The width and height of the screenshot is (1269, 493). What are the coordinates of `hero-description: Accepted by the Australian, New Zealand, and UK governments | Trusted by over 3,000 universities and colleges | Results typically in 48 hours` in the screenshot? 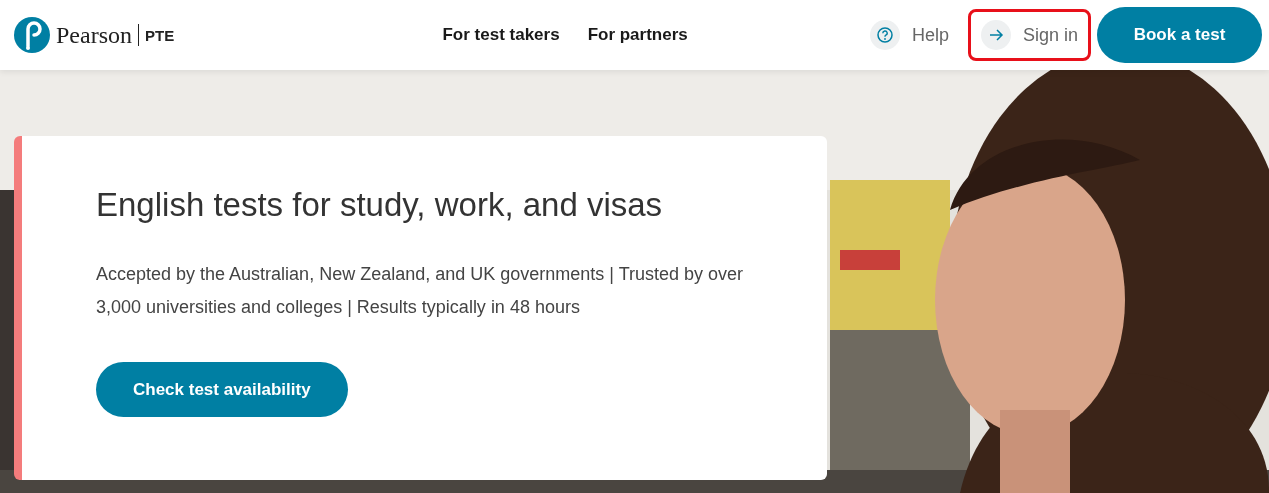 It's located at (420, 291).